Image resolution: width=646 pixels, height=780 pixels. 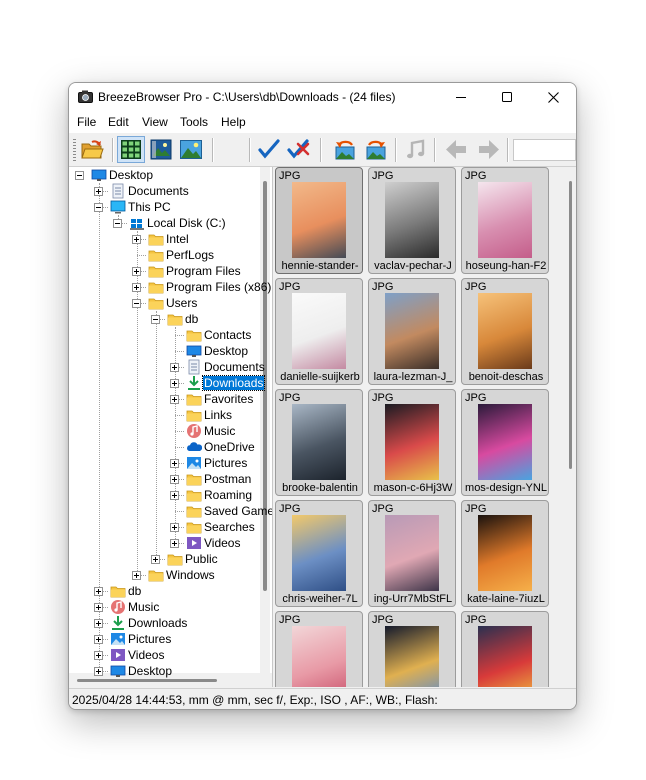 What do you see at coordinates (505, 553) in the screenshot?
I see `thumbnail-card: JPG kate-laine-7iuzL` at bounding box center [505, 553].